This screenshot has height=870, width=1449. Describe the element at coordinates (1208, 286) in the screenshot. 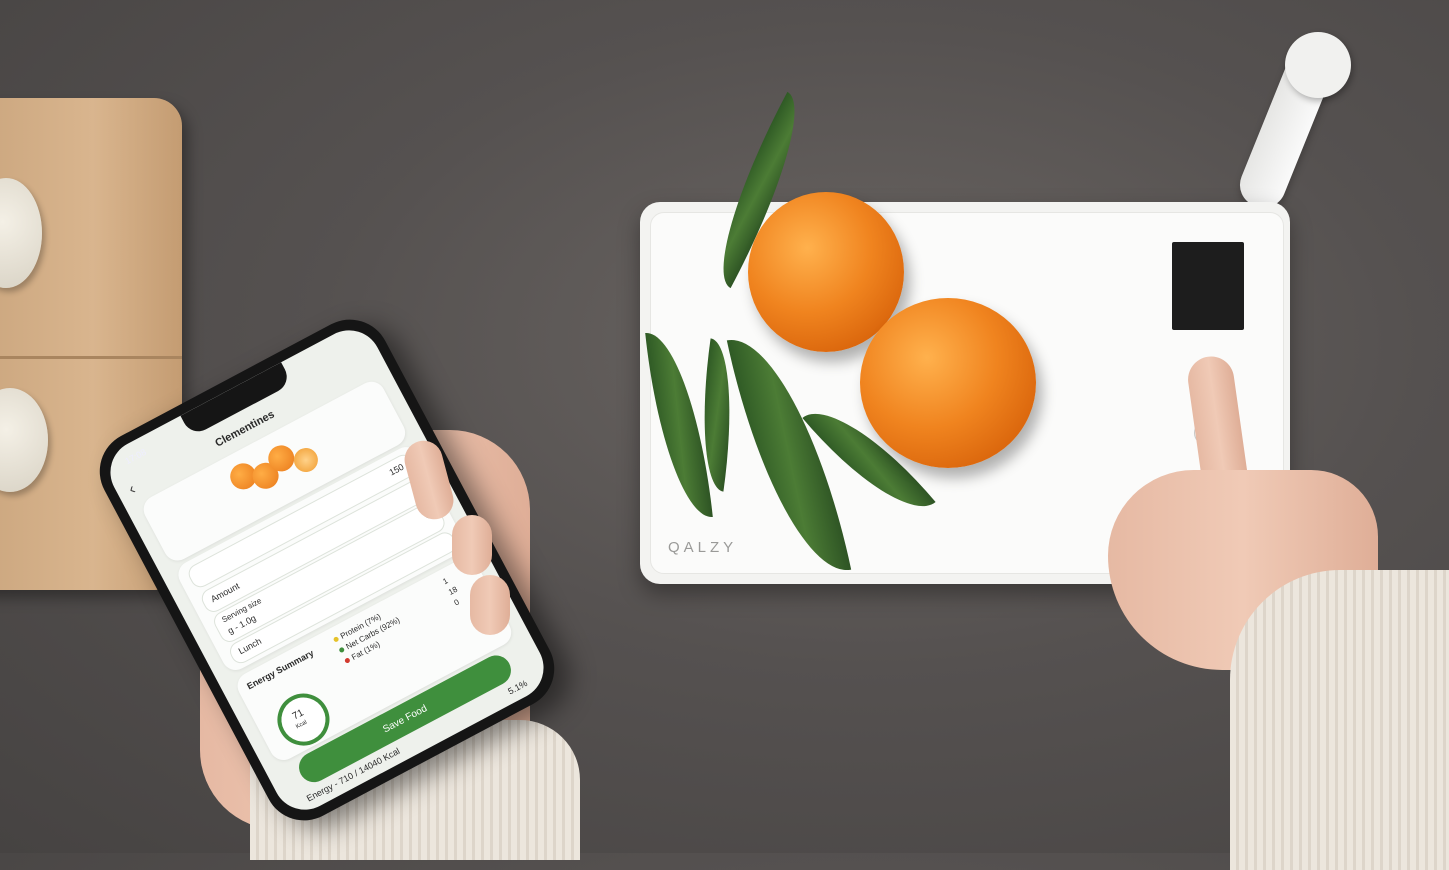

I see `scale-display` at that location.